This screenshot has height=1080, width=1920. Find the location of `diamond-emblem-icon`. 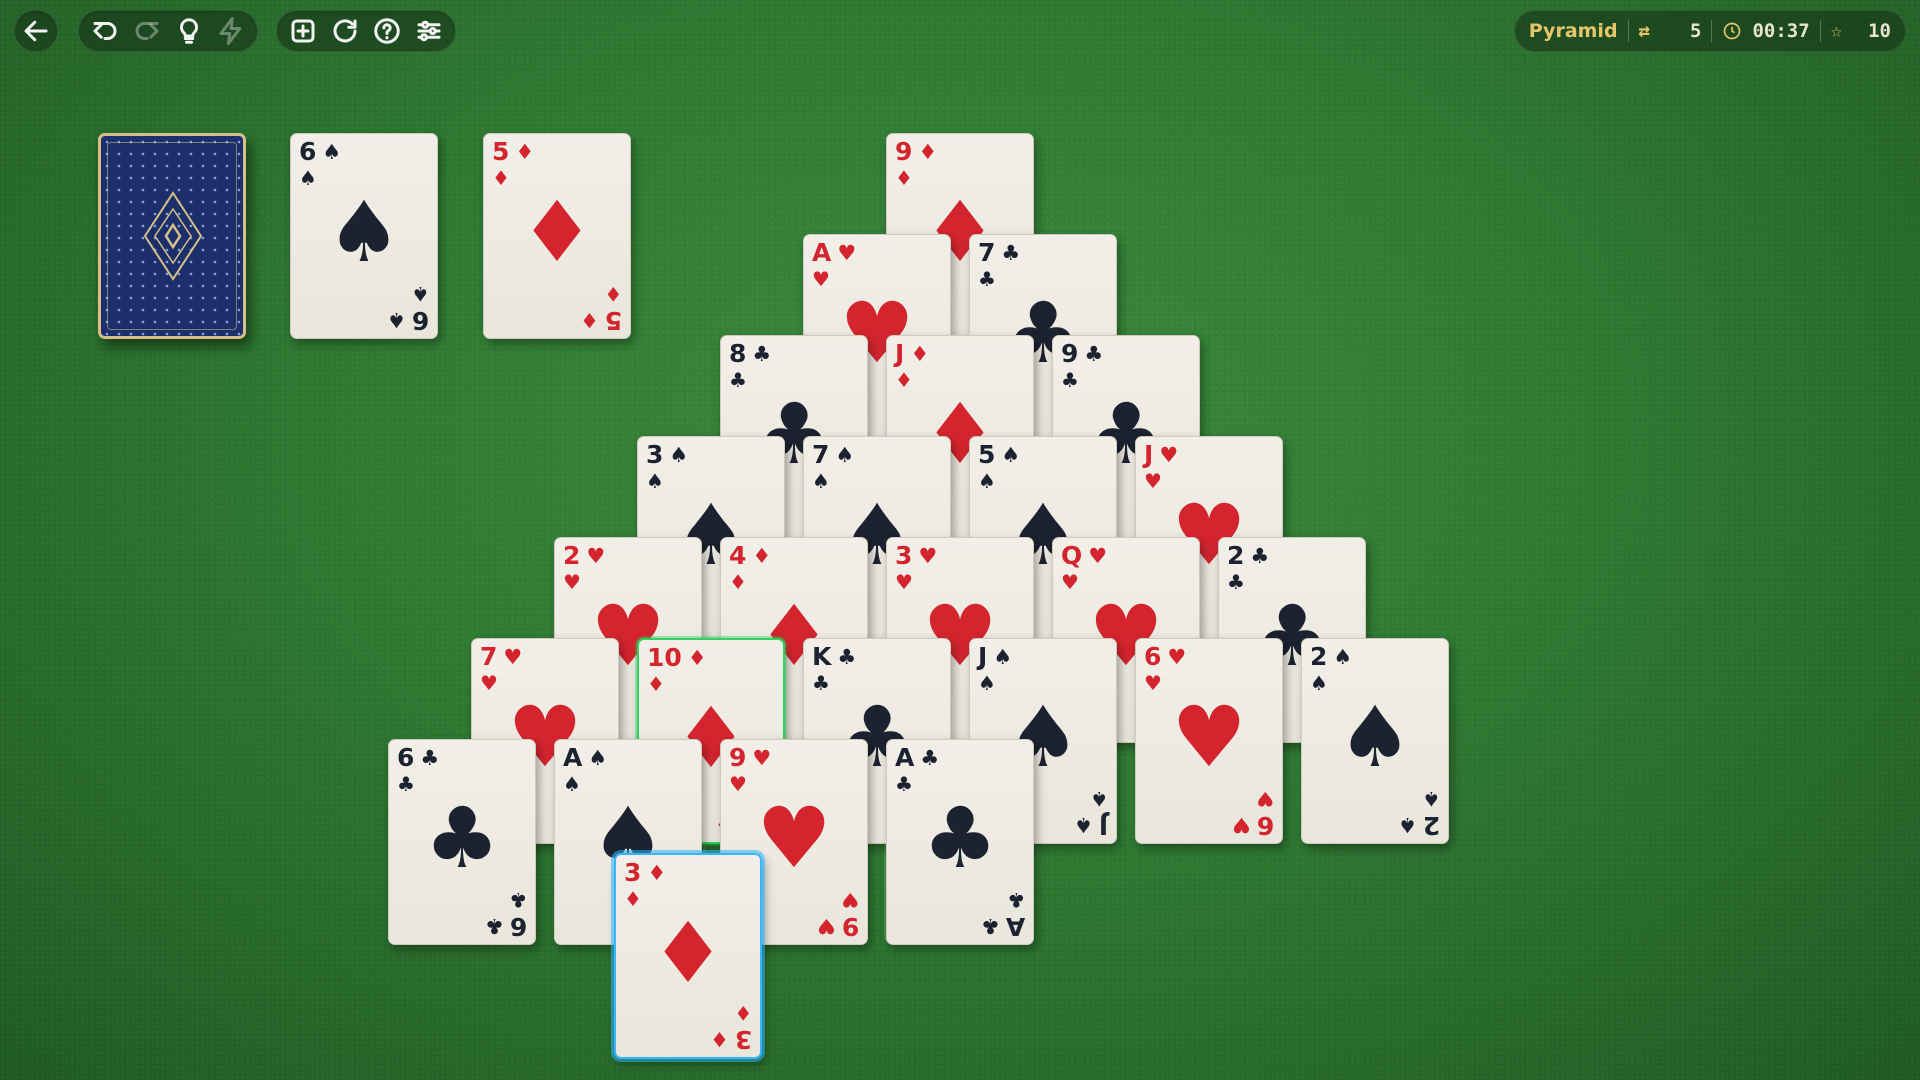

diamond-emblem-icon is located at coordinates (173, 236).